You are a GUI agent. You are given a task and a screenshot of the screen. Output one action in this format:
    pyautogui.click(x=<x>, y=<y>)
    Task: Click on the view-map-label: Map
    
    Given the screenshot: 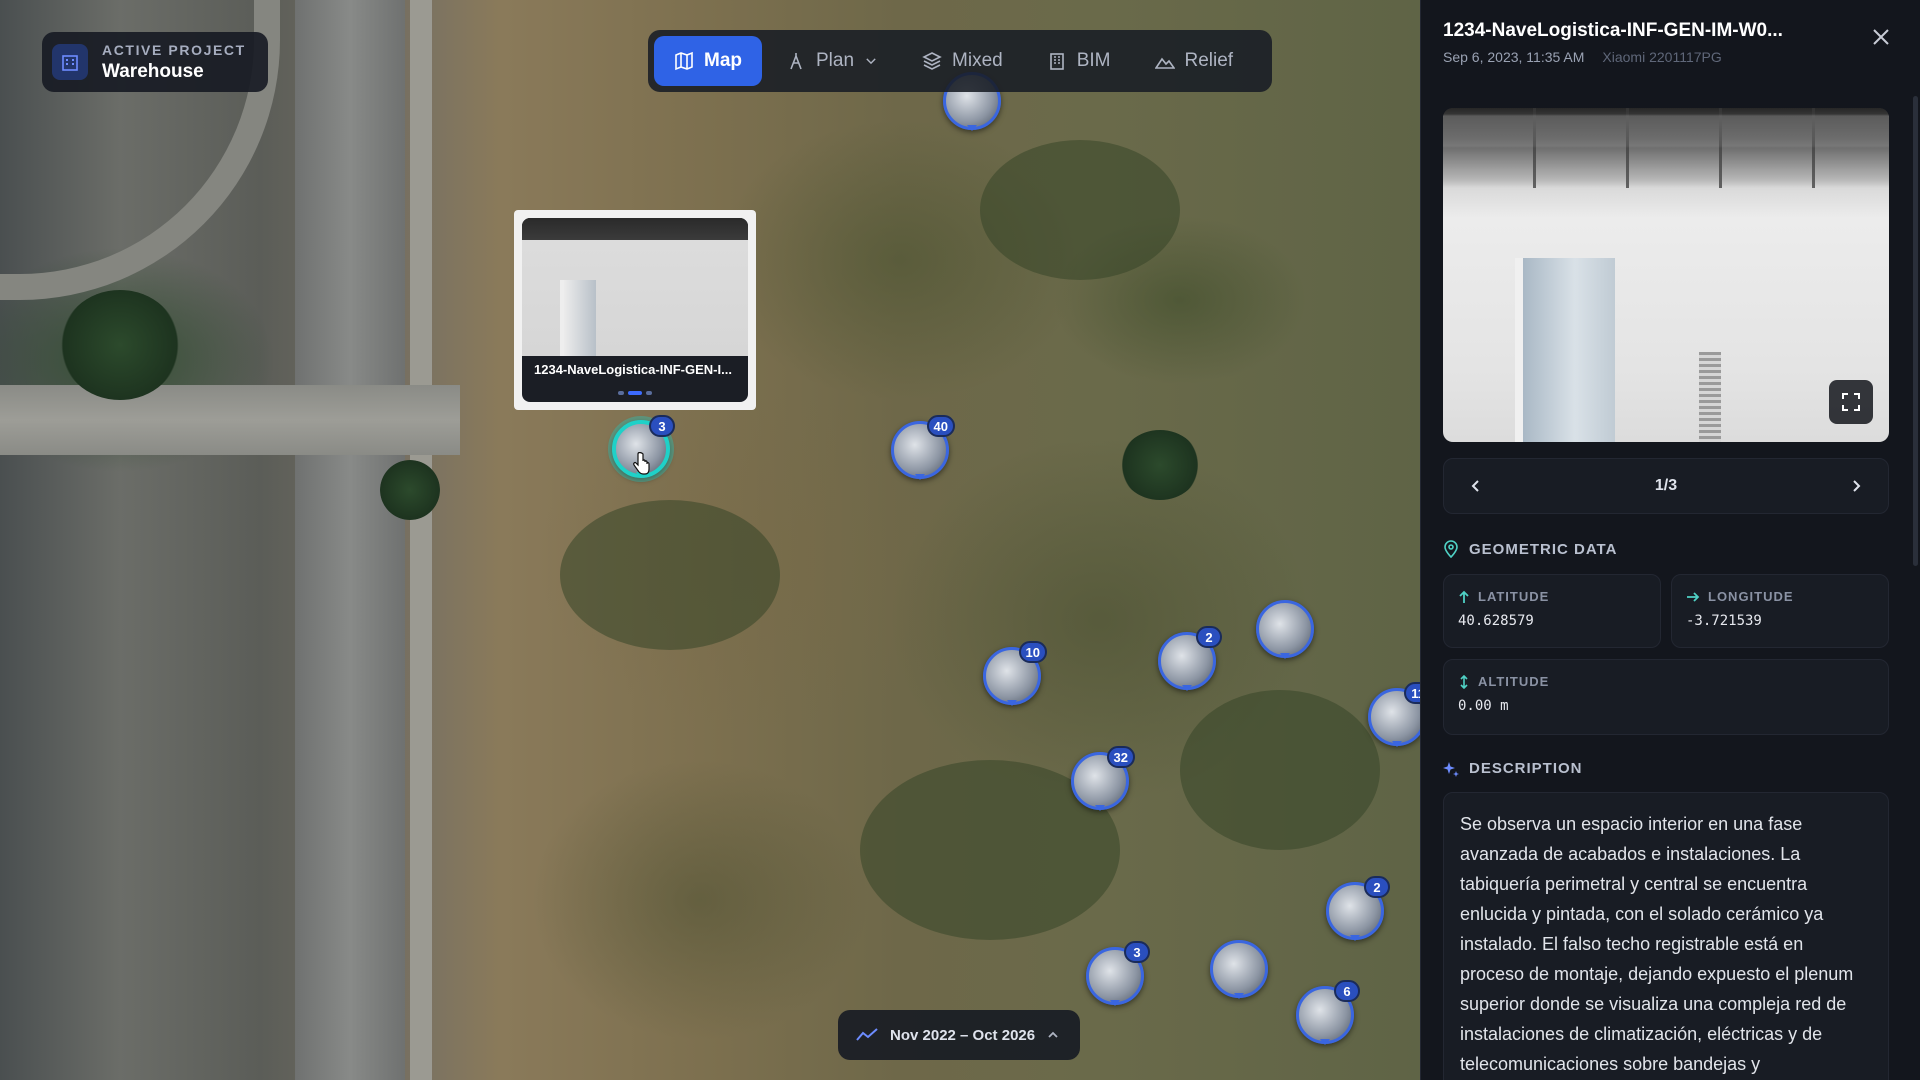 What is the action you would take?
    pyautogui.click(x=723, y=60)
    